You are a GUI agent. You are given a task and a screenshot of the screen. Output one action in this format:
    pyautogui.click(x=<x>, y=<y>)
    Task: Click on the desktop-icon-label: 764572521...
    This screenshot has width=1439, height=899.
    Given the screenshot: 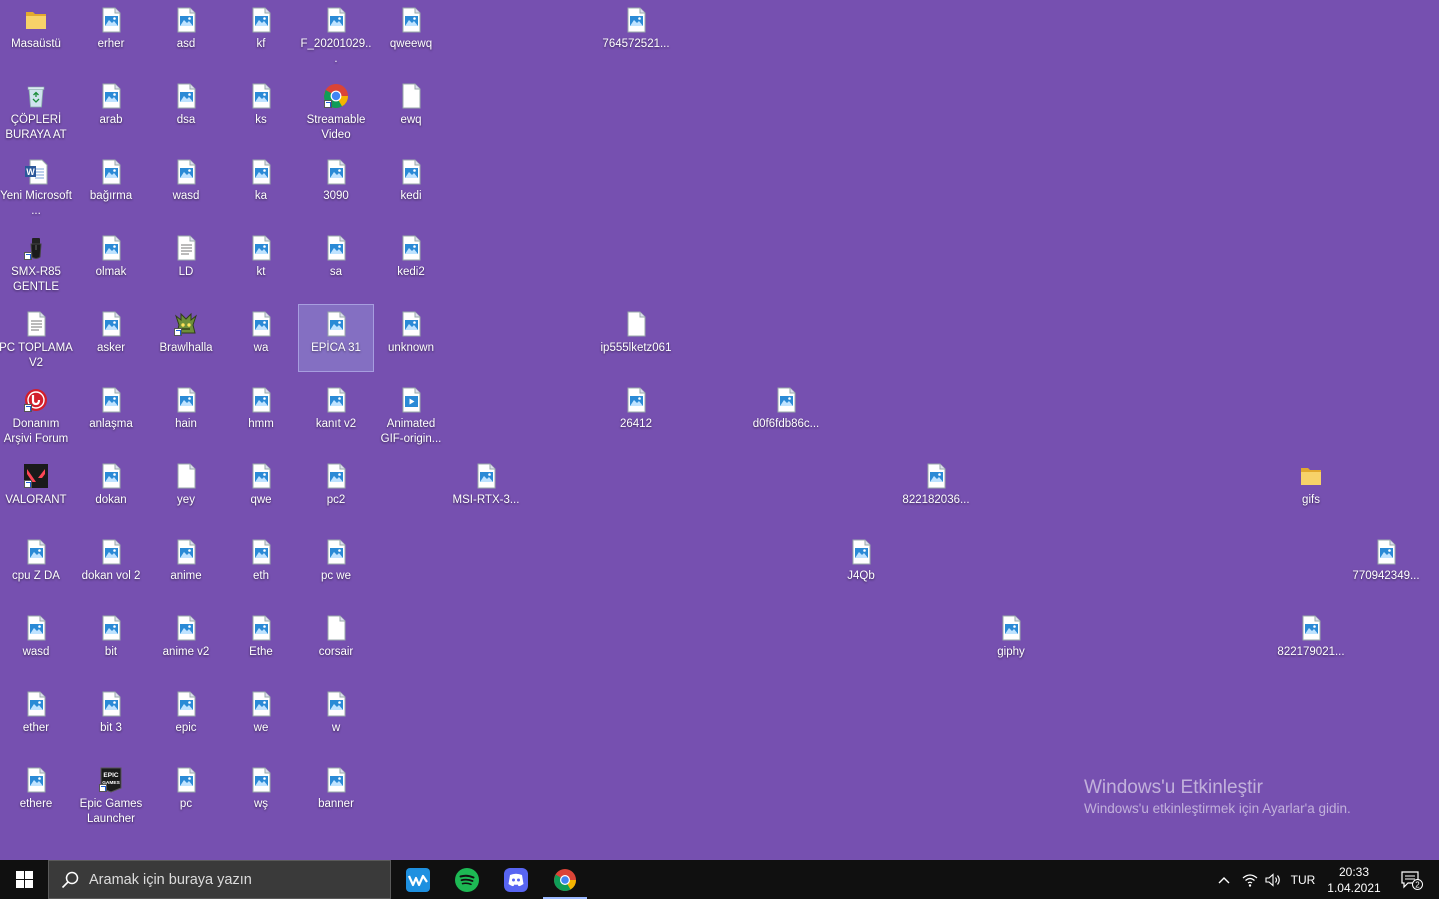 What is the action you would take?
    pyautogui.click(x=636, y=44)
    